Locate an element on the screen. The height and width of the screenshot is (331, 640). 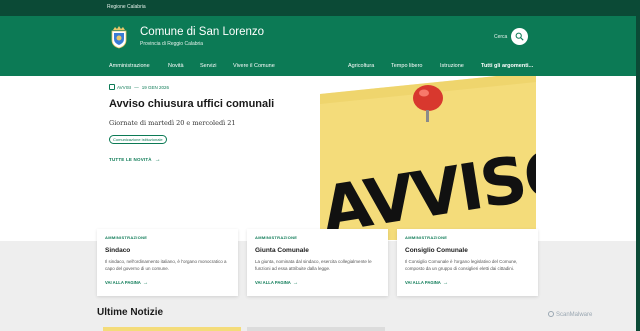
watermark: ScanMalware is located at coordinates (570, 314).